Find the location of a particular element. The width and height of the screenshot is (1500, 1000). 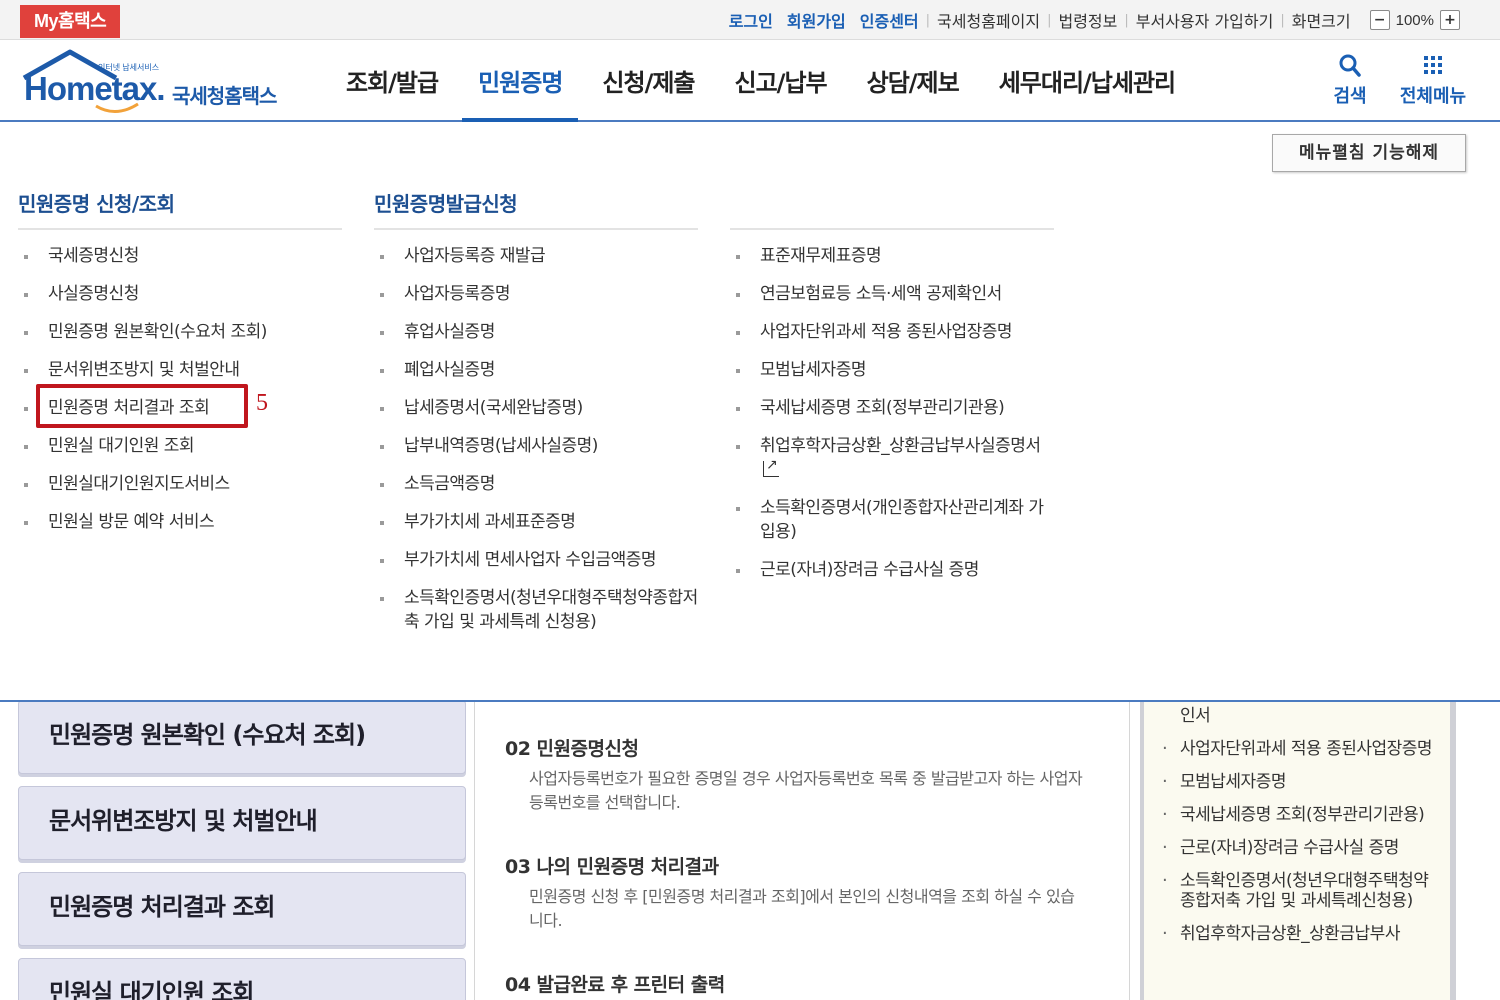

nav-application-submission: 신청/제출 is located at coordinates (648, 80).